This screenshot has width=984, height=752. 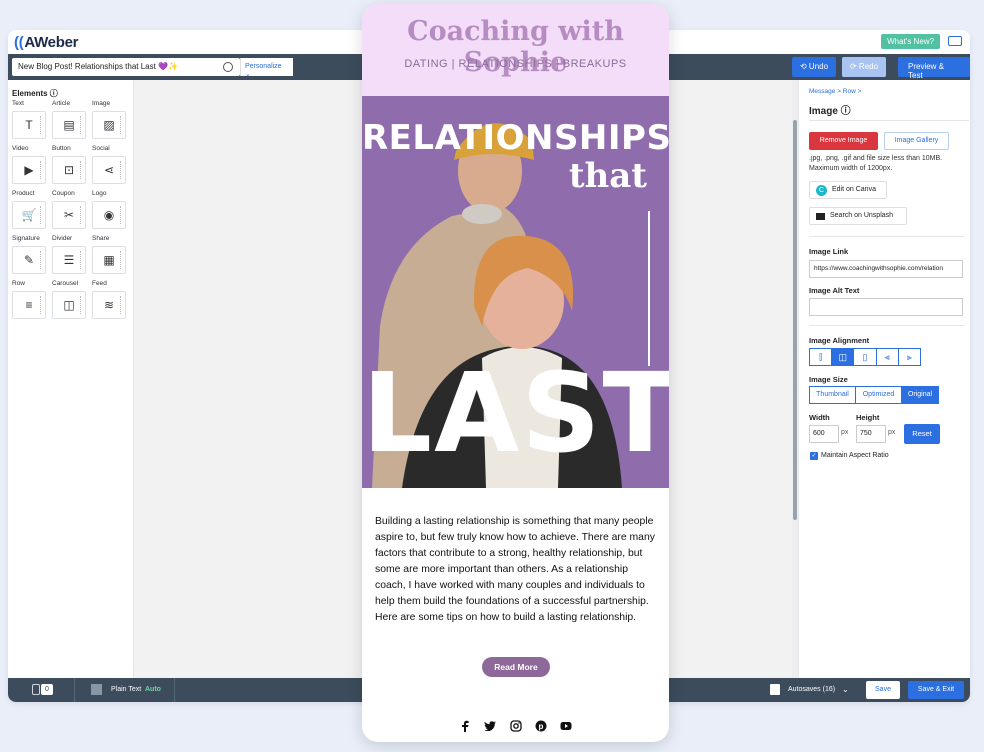 I want to click on youtube-icon, so click(x=566, y=726).